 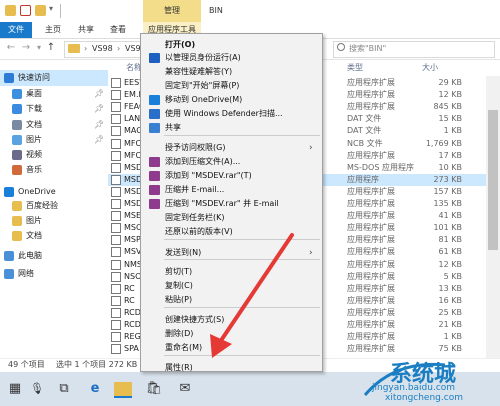 I want to click on network-icon, so click(x=9, y=274).